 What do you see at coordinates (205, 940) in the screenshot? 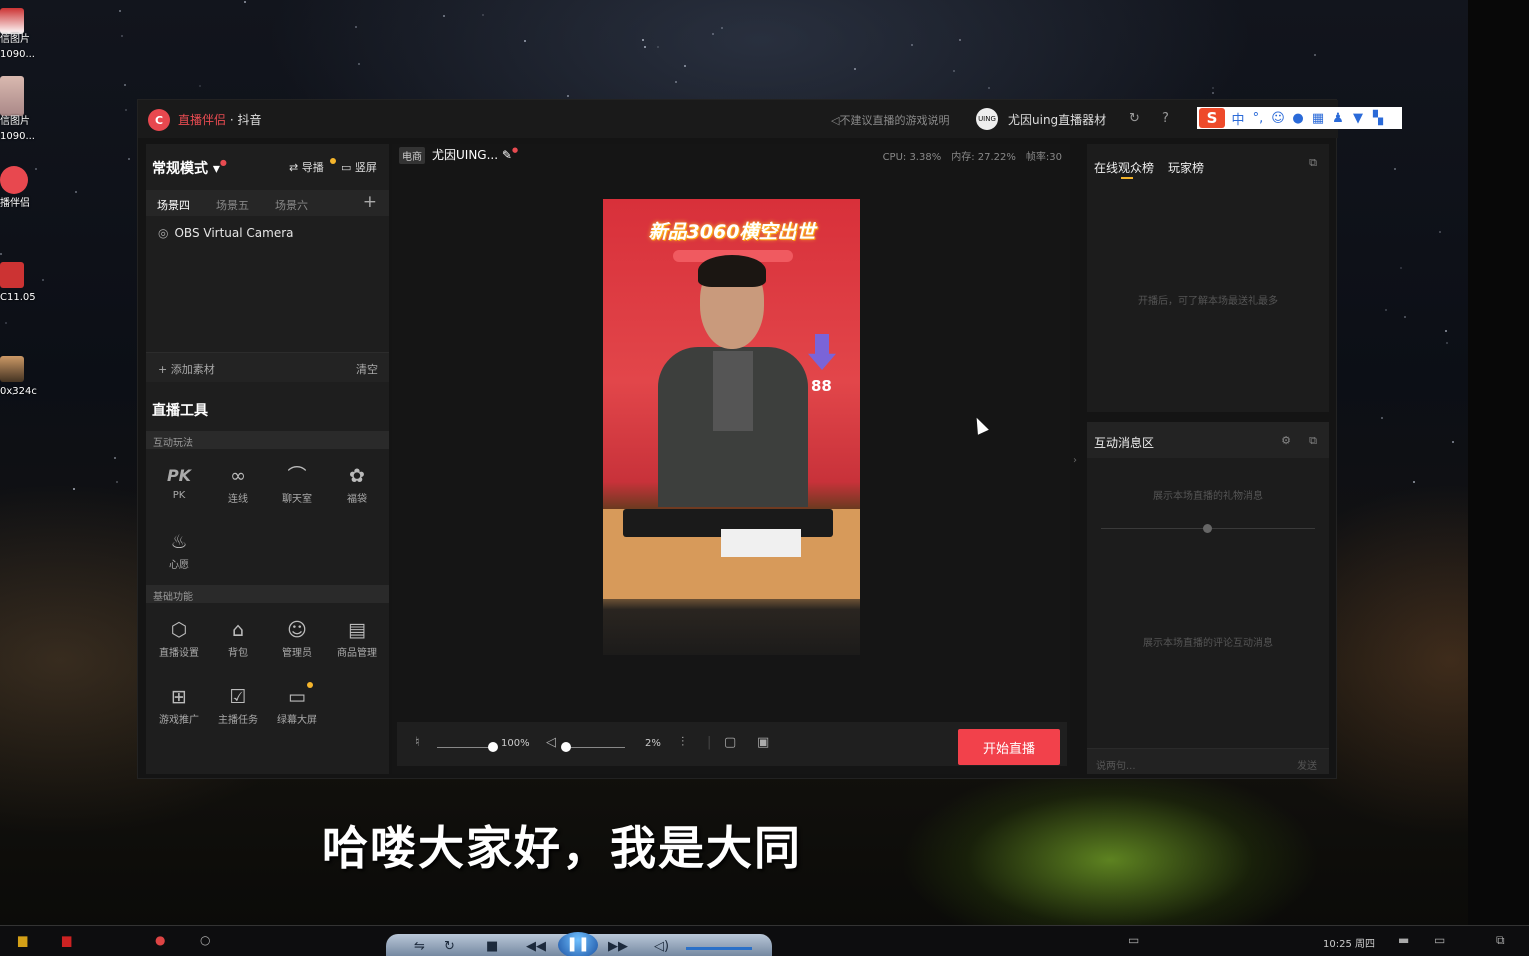
I see `taskbar-search-icon: ○` at bounding box center [205, 940].